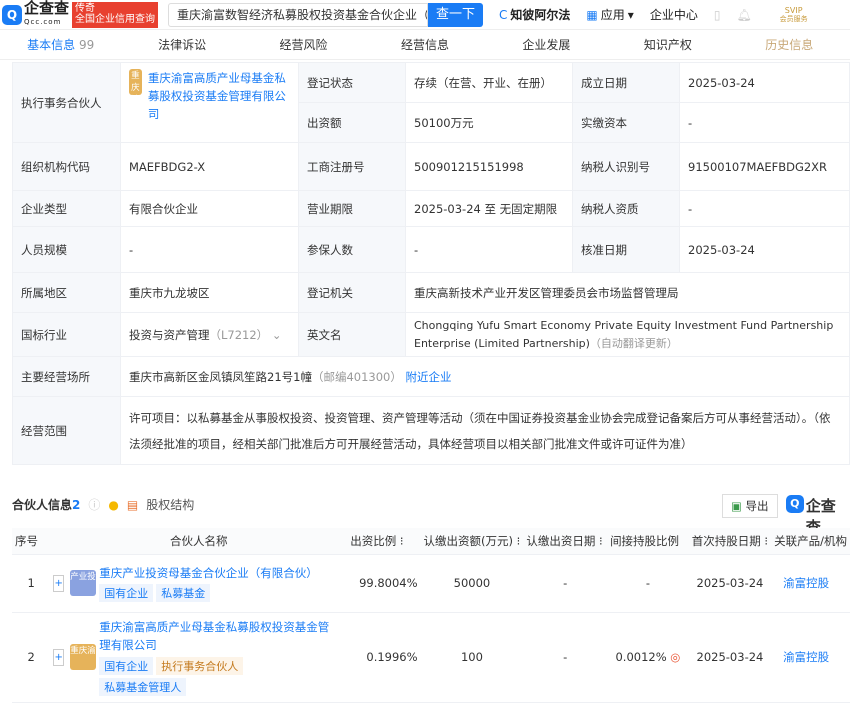  I want to click on row-amount: 100, so click(472, 657).